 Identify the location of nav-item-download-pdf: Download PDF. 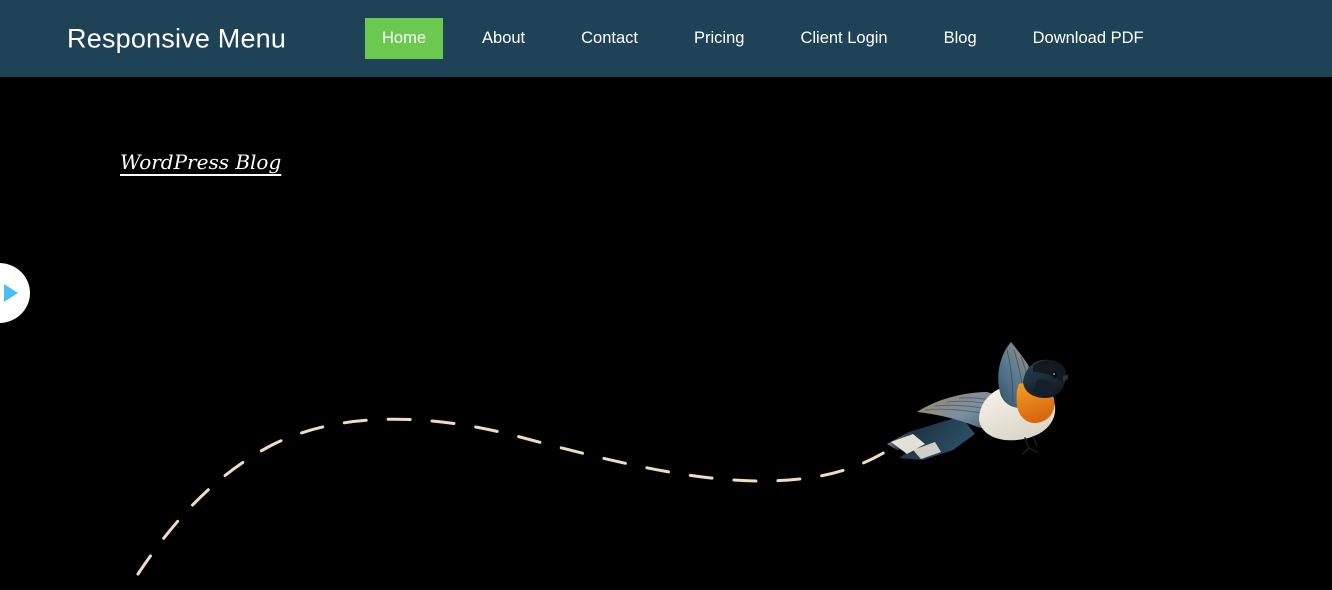
(1088, 38).